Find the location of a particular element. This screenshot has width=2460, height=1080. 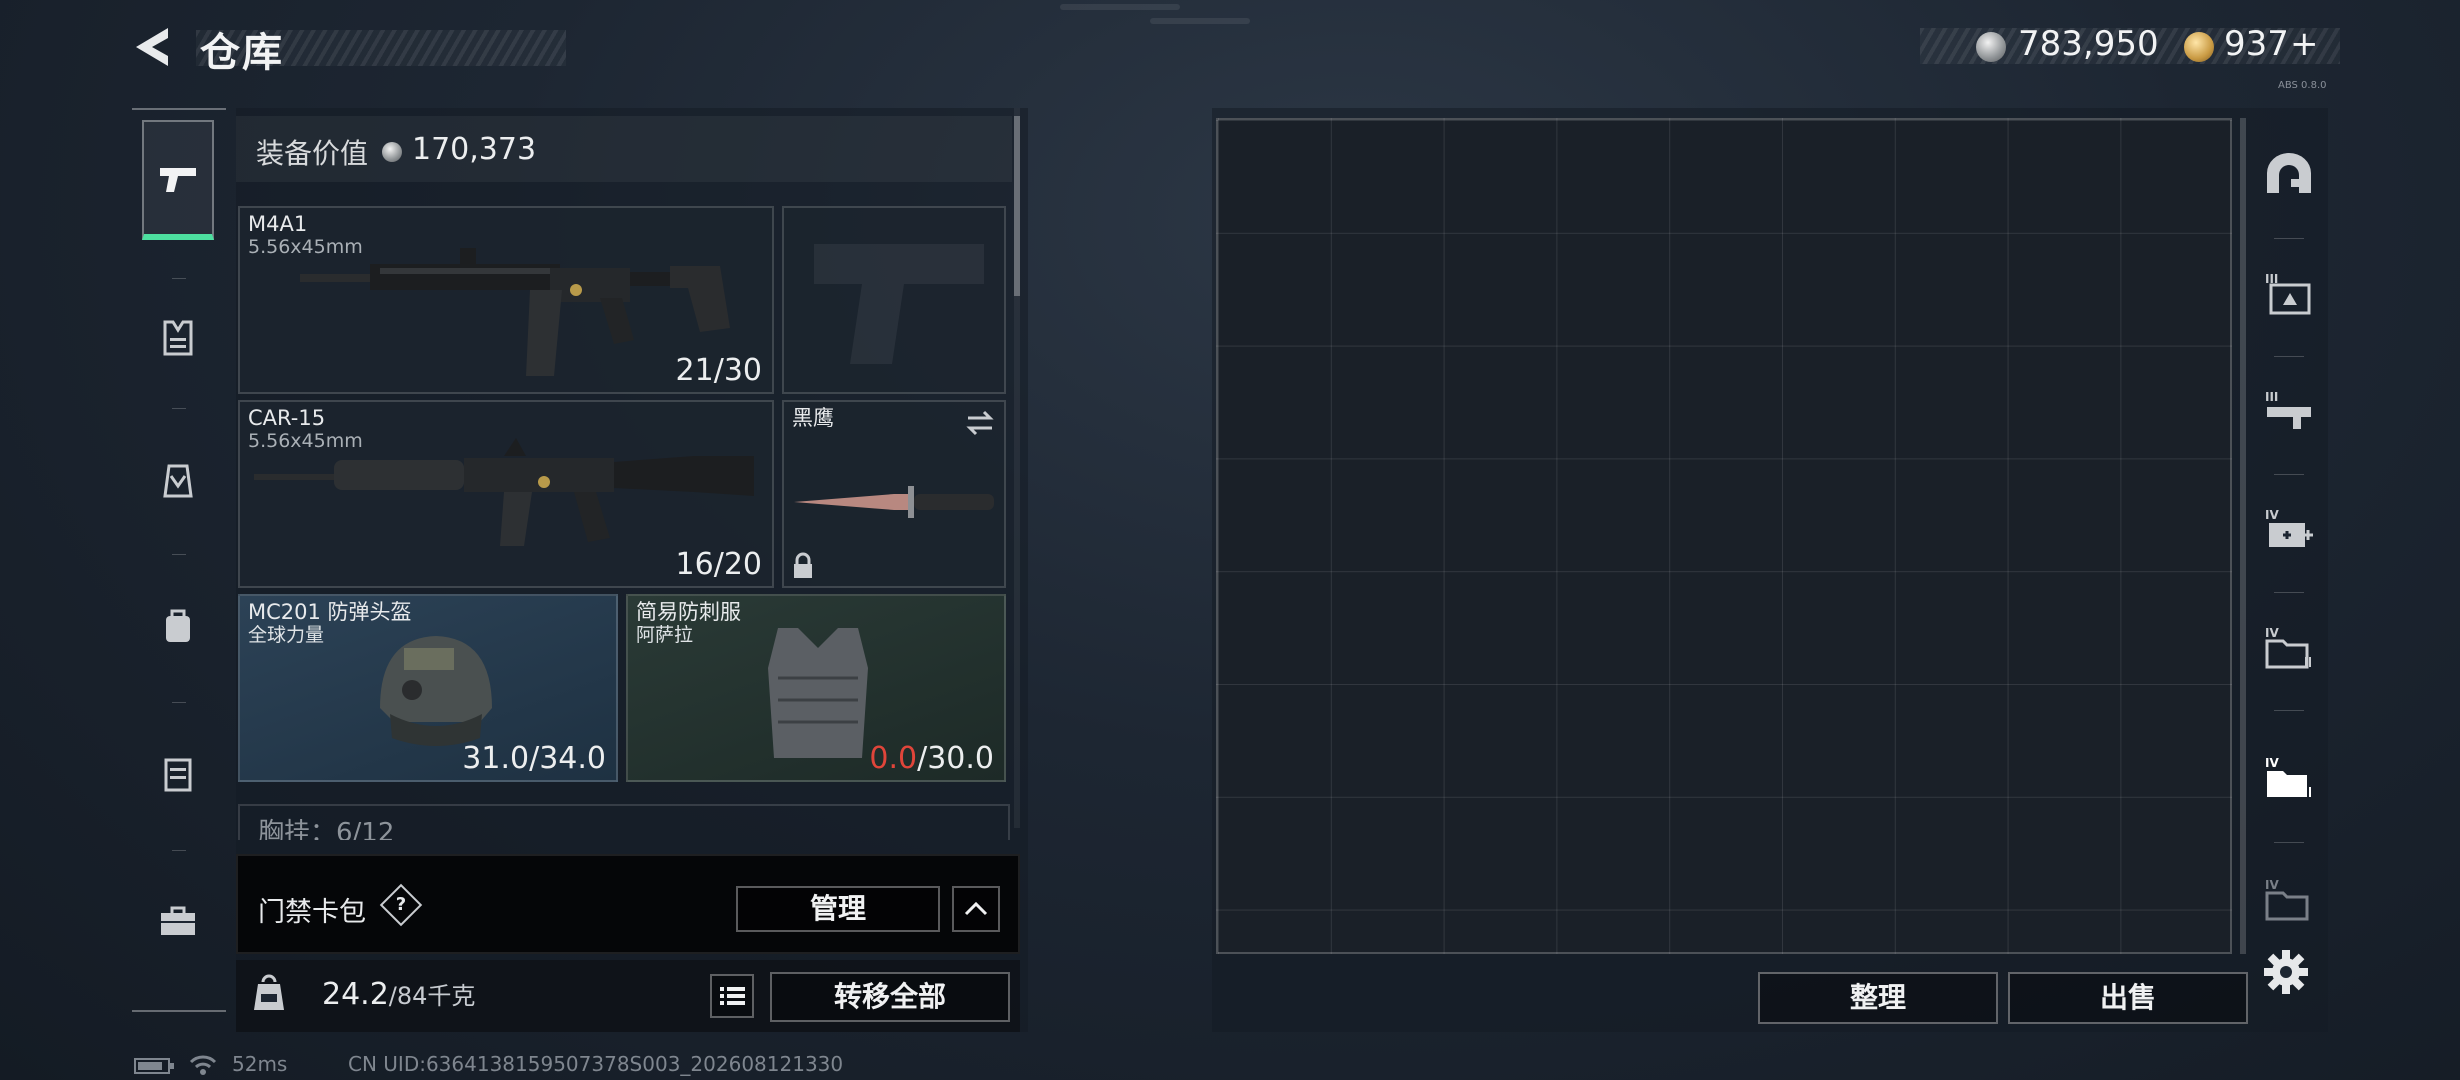

tier-III-rifle-icon: III is located at coordinates (2288, 409).